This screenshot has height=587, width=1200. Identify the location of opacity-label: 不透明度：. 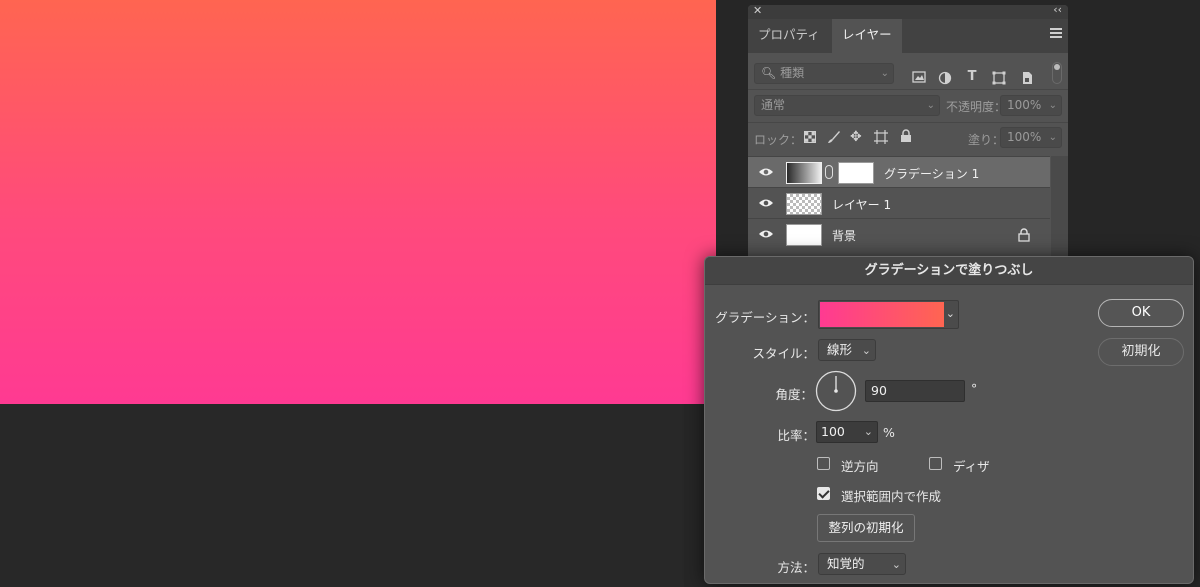
(976, 107).